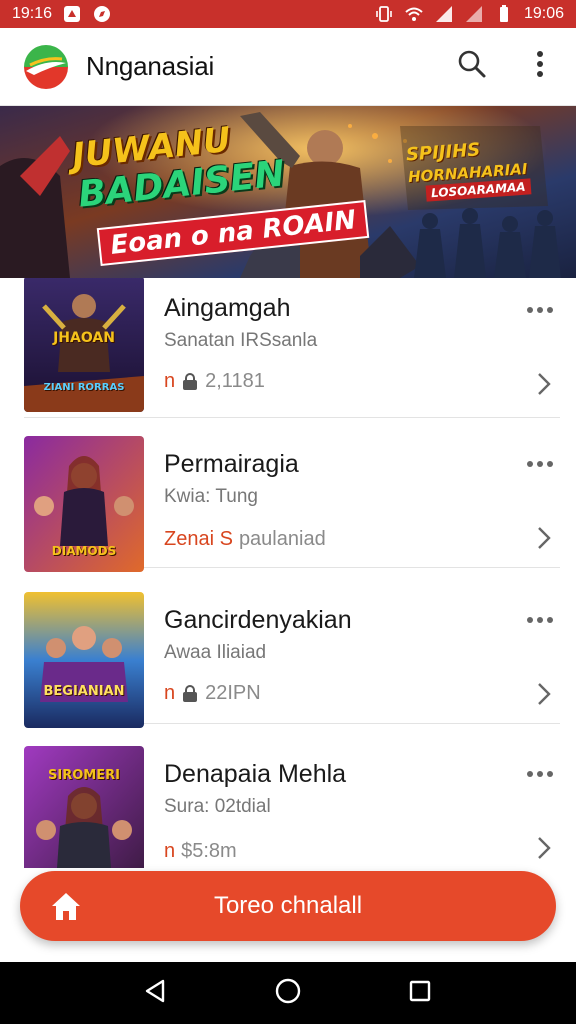 This screenshot has height=1024, width=576. Describe the element at coordinates (258, 620) in the screenshot. I see `item-title: Gancirdenyakian` at that location.